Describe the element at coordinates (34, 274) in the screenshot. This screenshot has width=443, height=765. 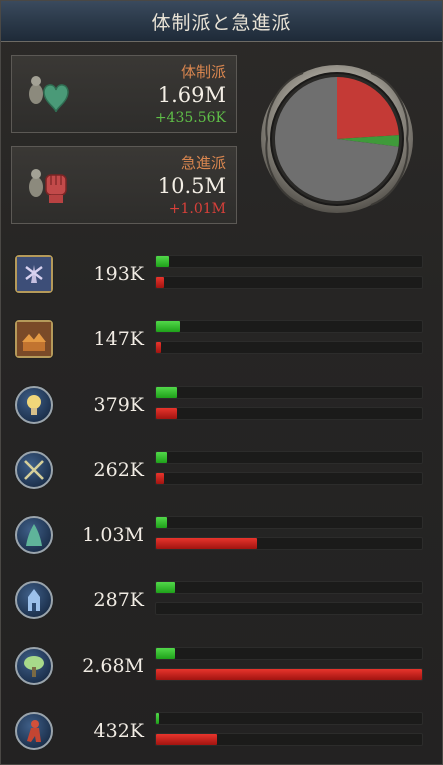
I see `windmill-icon` at that location.